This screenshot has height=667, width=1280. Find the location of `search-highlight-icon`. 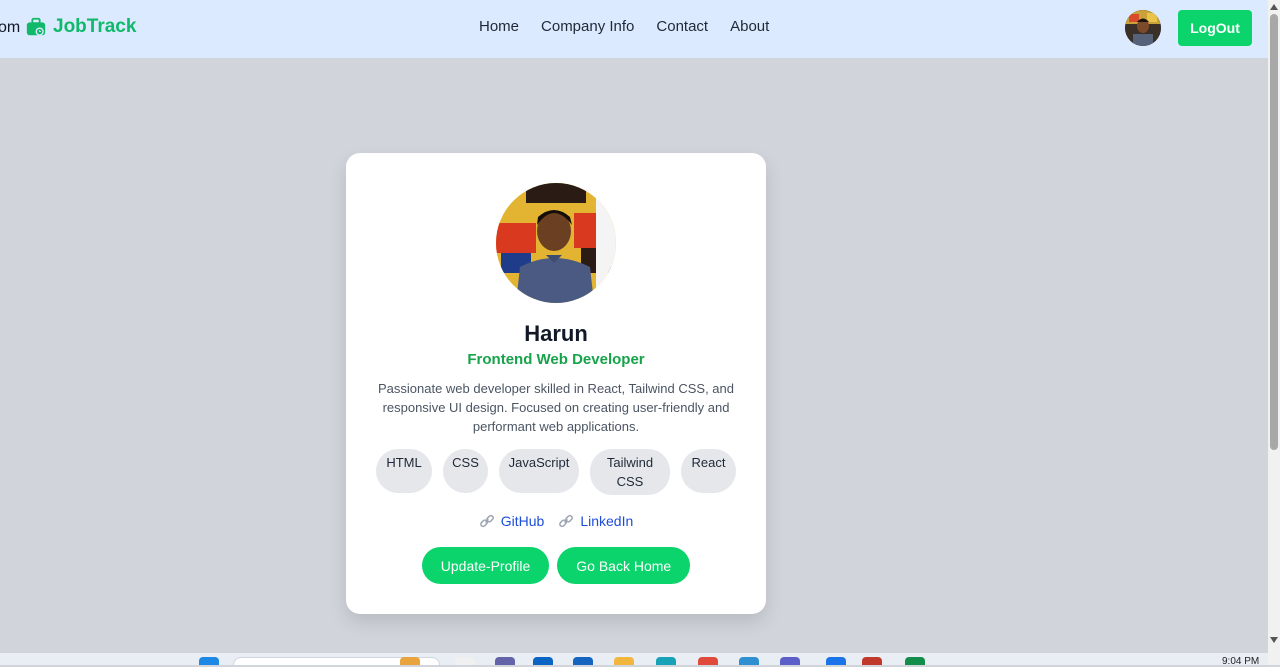

search-highlight-icon is located at coordinates (410, 661).